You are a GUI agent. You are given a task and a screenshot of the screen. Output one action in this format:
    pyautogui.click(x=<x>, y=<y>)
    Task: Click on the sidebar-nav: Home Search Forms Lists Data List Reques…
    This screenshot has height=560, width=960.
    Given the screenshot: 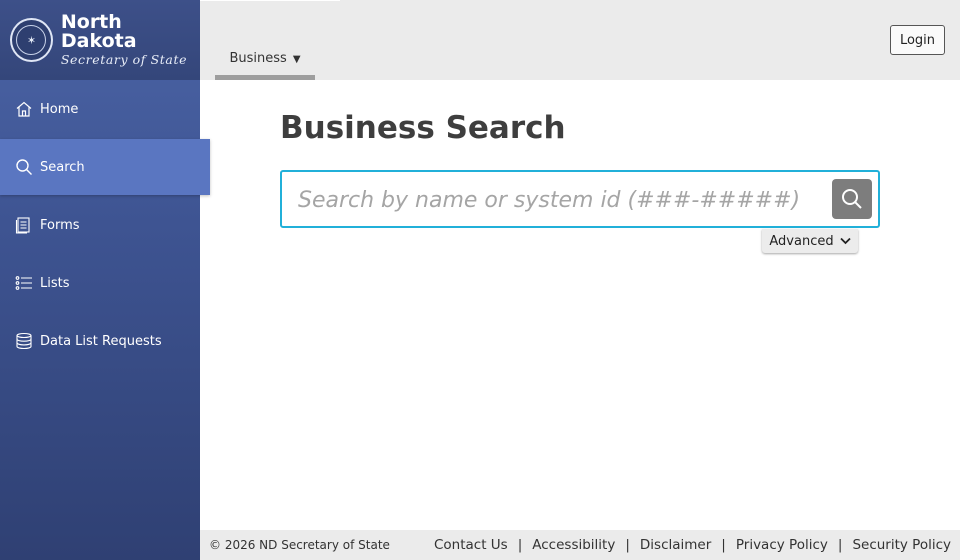 What is the action you would take?
    pyautogui.click(x=105, y=225)
    